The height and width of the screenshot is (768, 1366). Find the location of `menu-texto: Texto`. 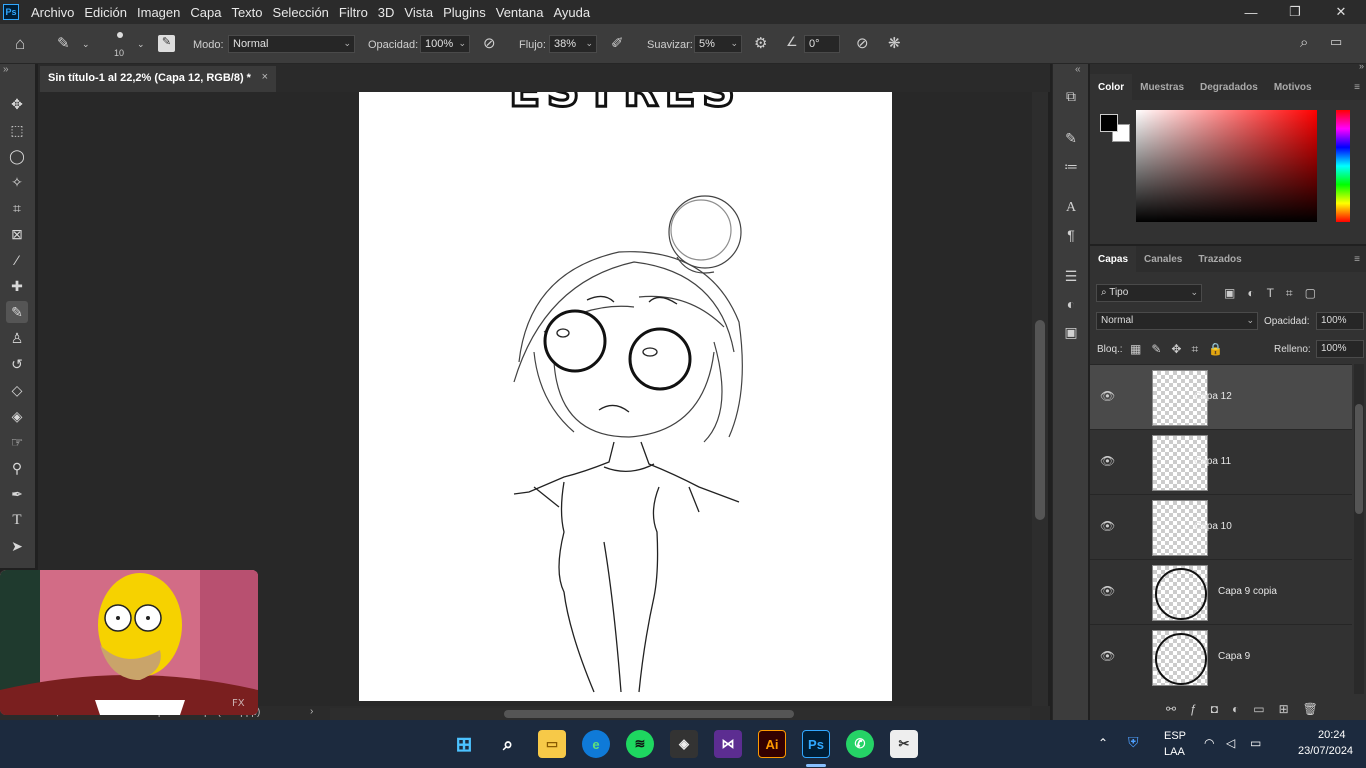

menu-texto: Texto is located at coordinates (246, 12).